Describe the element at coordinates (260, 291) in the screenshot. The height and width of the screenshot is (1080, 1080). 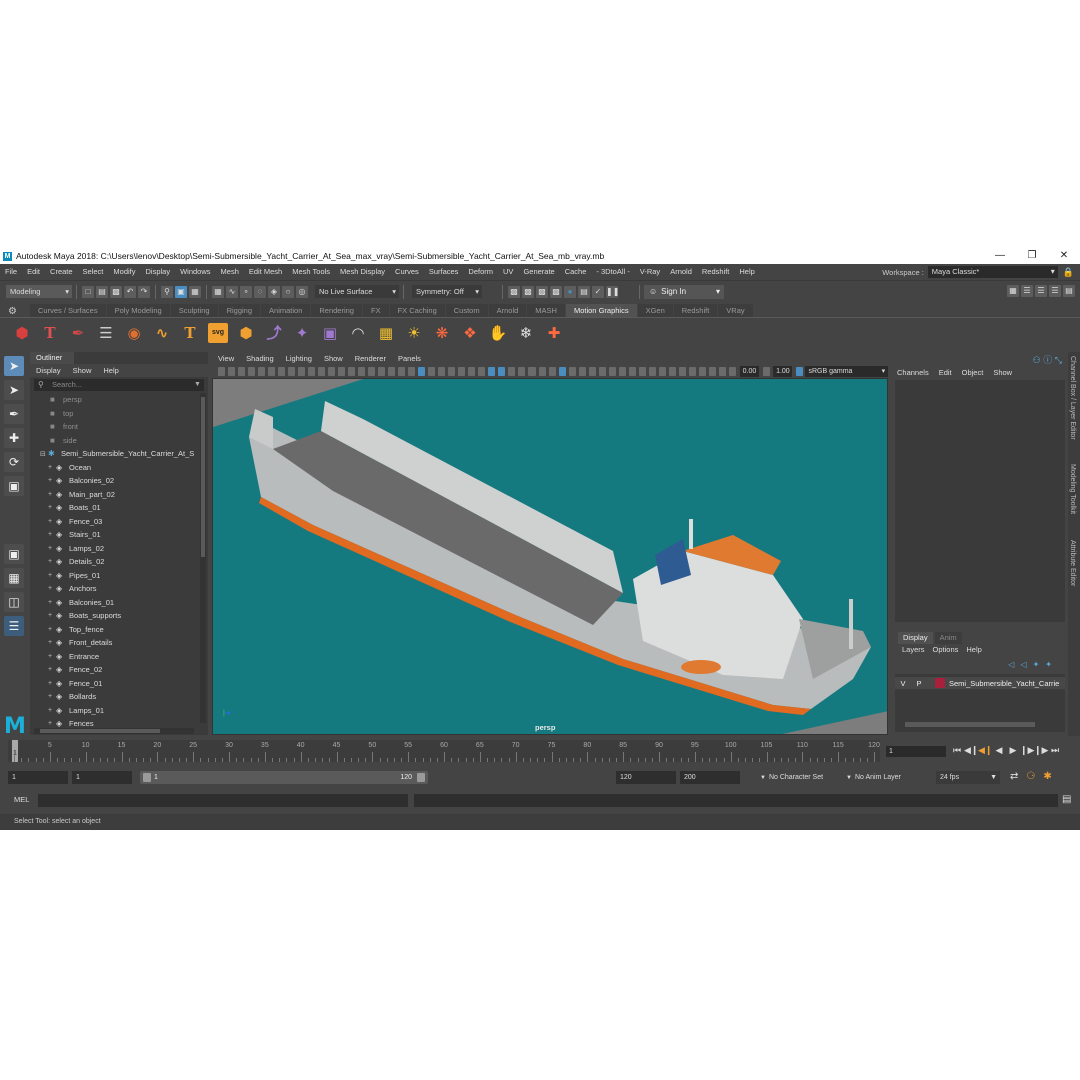
I see `snap-view-icon: ◌` at that location.